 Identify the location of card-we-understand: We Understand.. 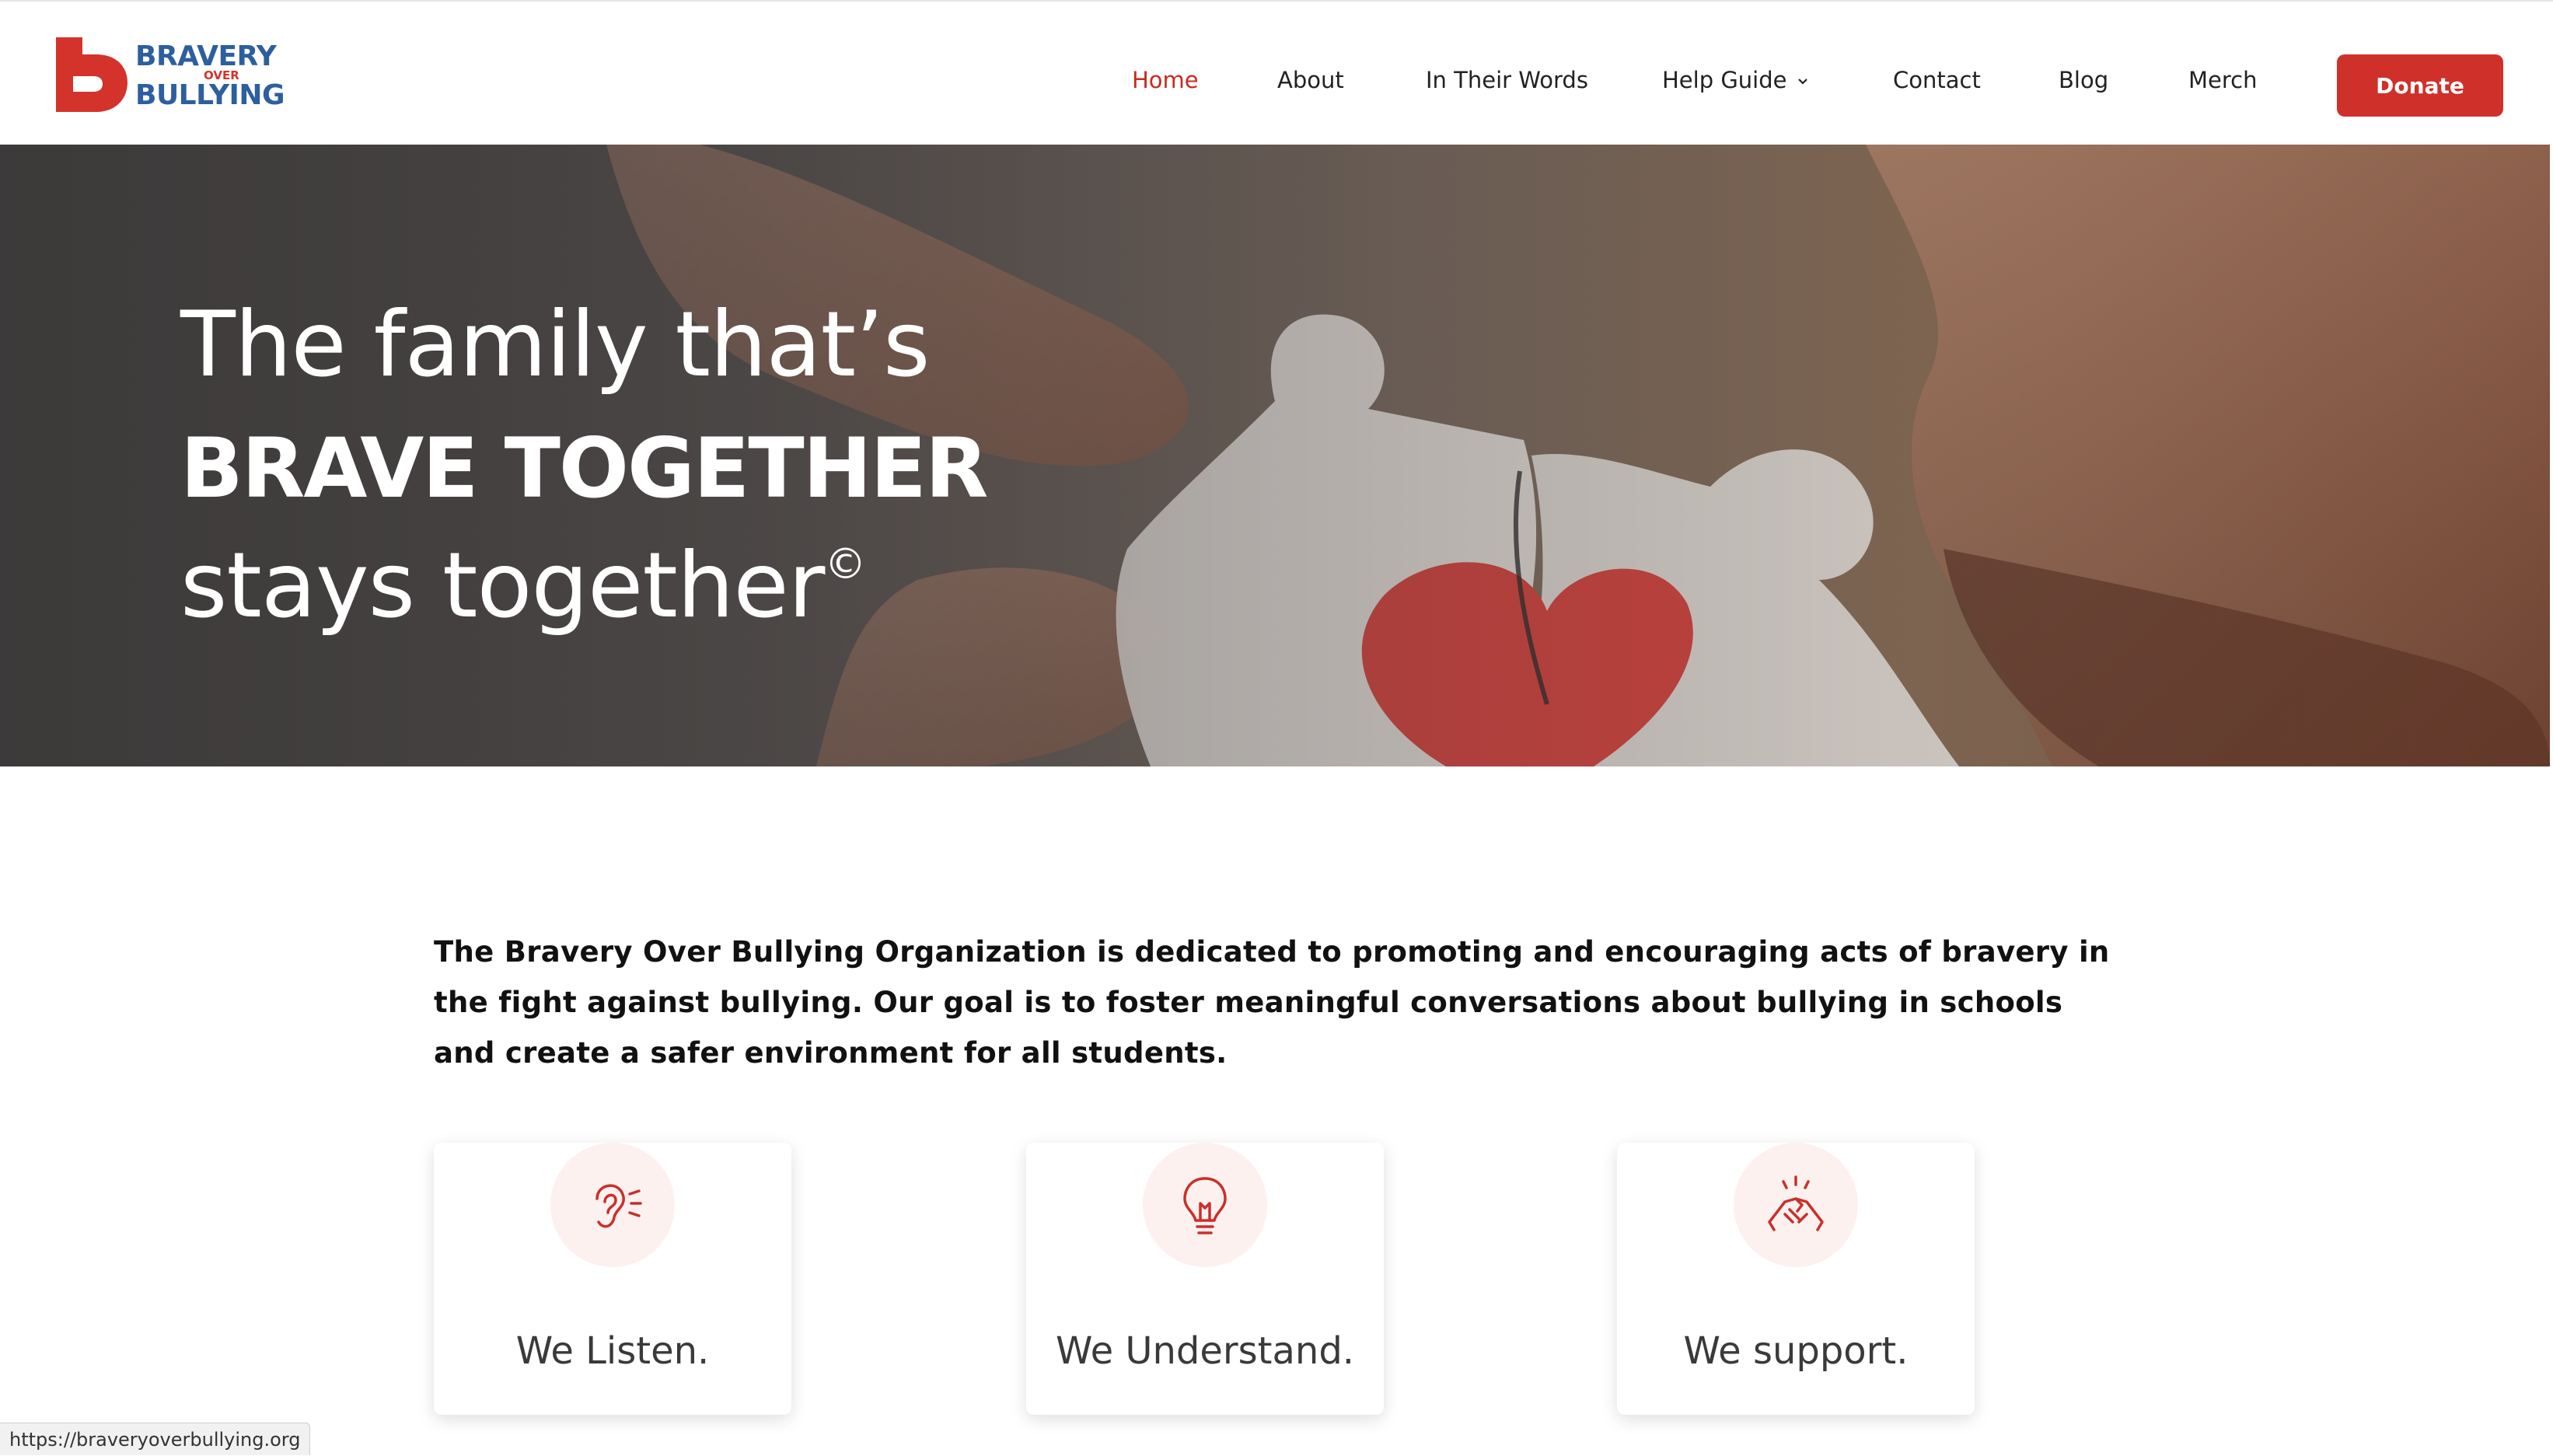
(1205, 1279).